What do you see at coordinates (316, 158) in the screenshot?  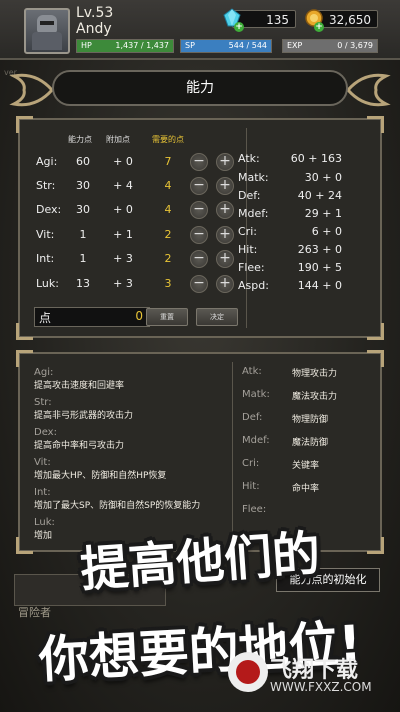 I see `derived-value: 60 + 163` at bounding box center [316, 158].